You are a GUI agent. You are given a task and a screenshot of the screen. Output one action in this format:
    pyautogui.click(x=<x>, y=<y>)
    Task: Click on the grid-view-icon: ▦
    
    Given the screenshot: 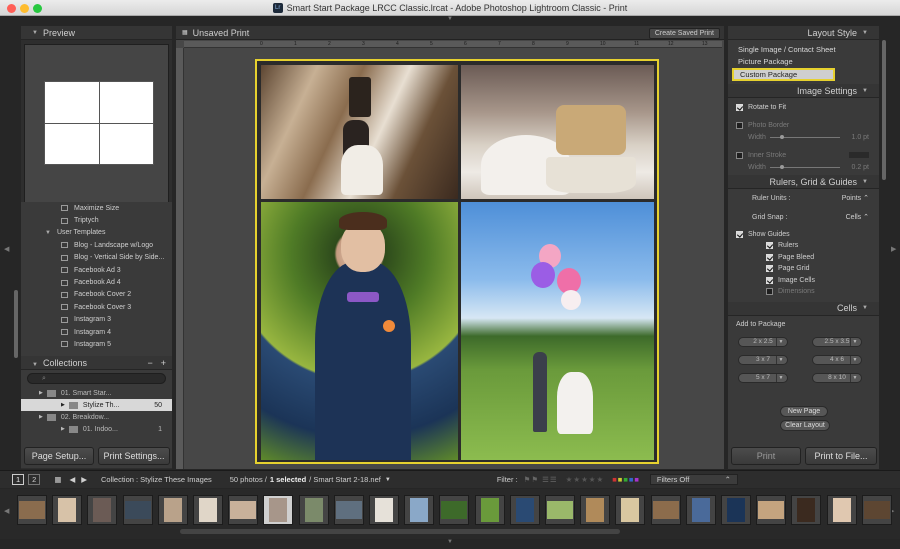 What is the action you would take?
    pyautogui.click(x=57, y=479)
    